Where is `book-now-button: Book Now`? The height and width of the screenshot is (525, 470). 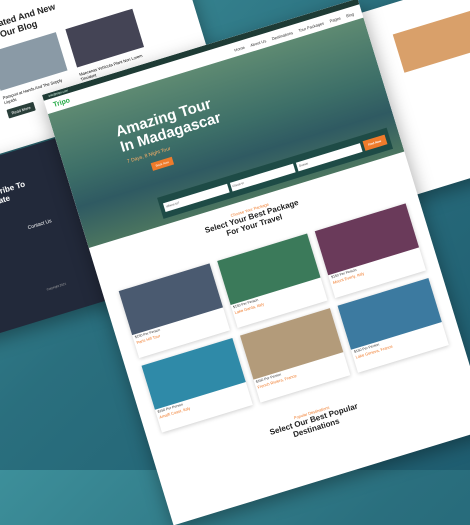
book-now-button: Book Now is located at coordinates (162, 163).